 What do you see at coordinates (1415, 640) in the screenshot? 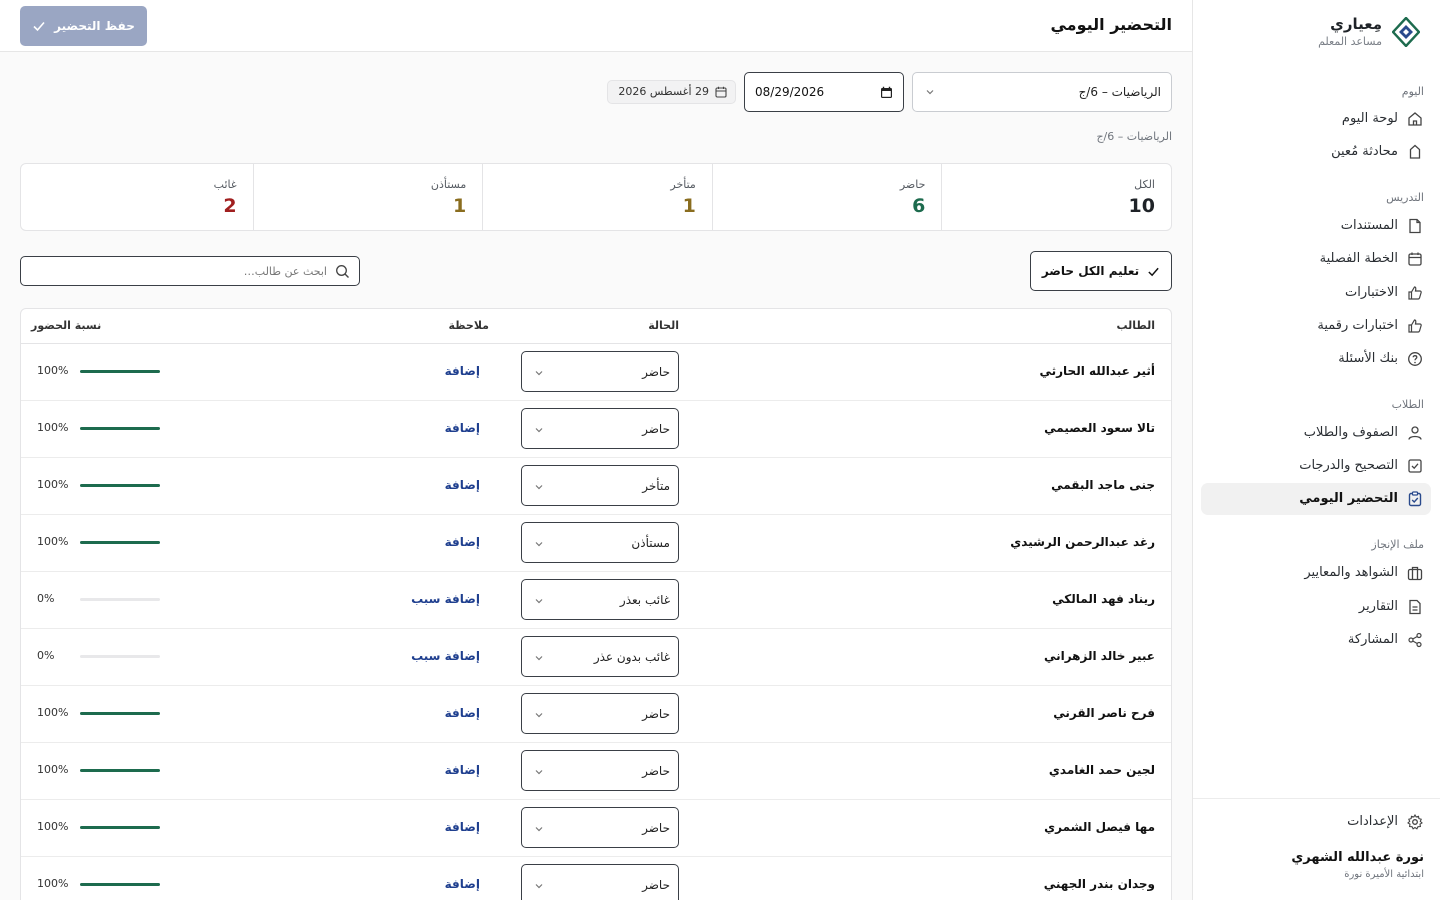
I see `share-icon` at bounding box center [1415, 640].